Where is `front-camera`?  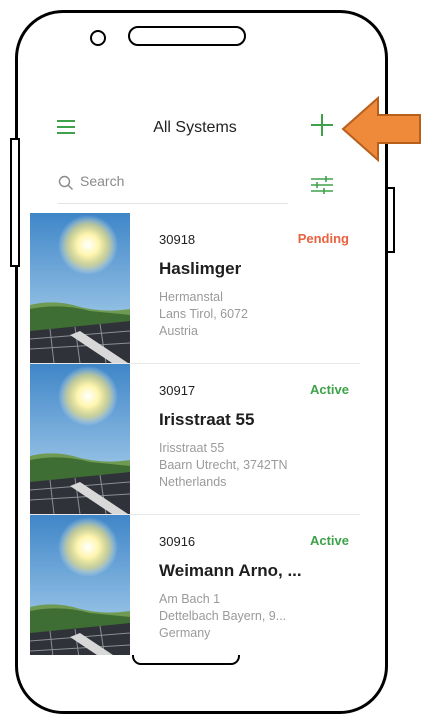
front-camera is located at coordinates (98, 38).